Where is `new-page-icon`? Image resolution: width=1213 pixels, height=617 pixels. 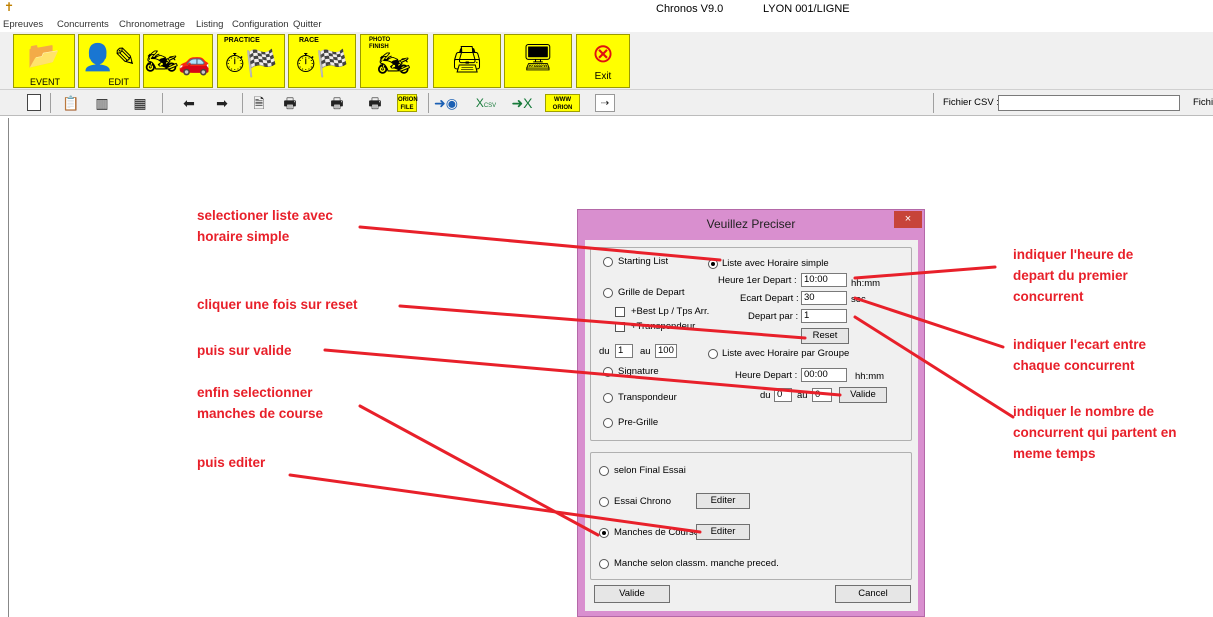 new-page-icon is located at coordinates (34, 102).